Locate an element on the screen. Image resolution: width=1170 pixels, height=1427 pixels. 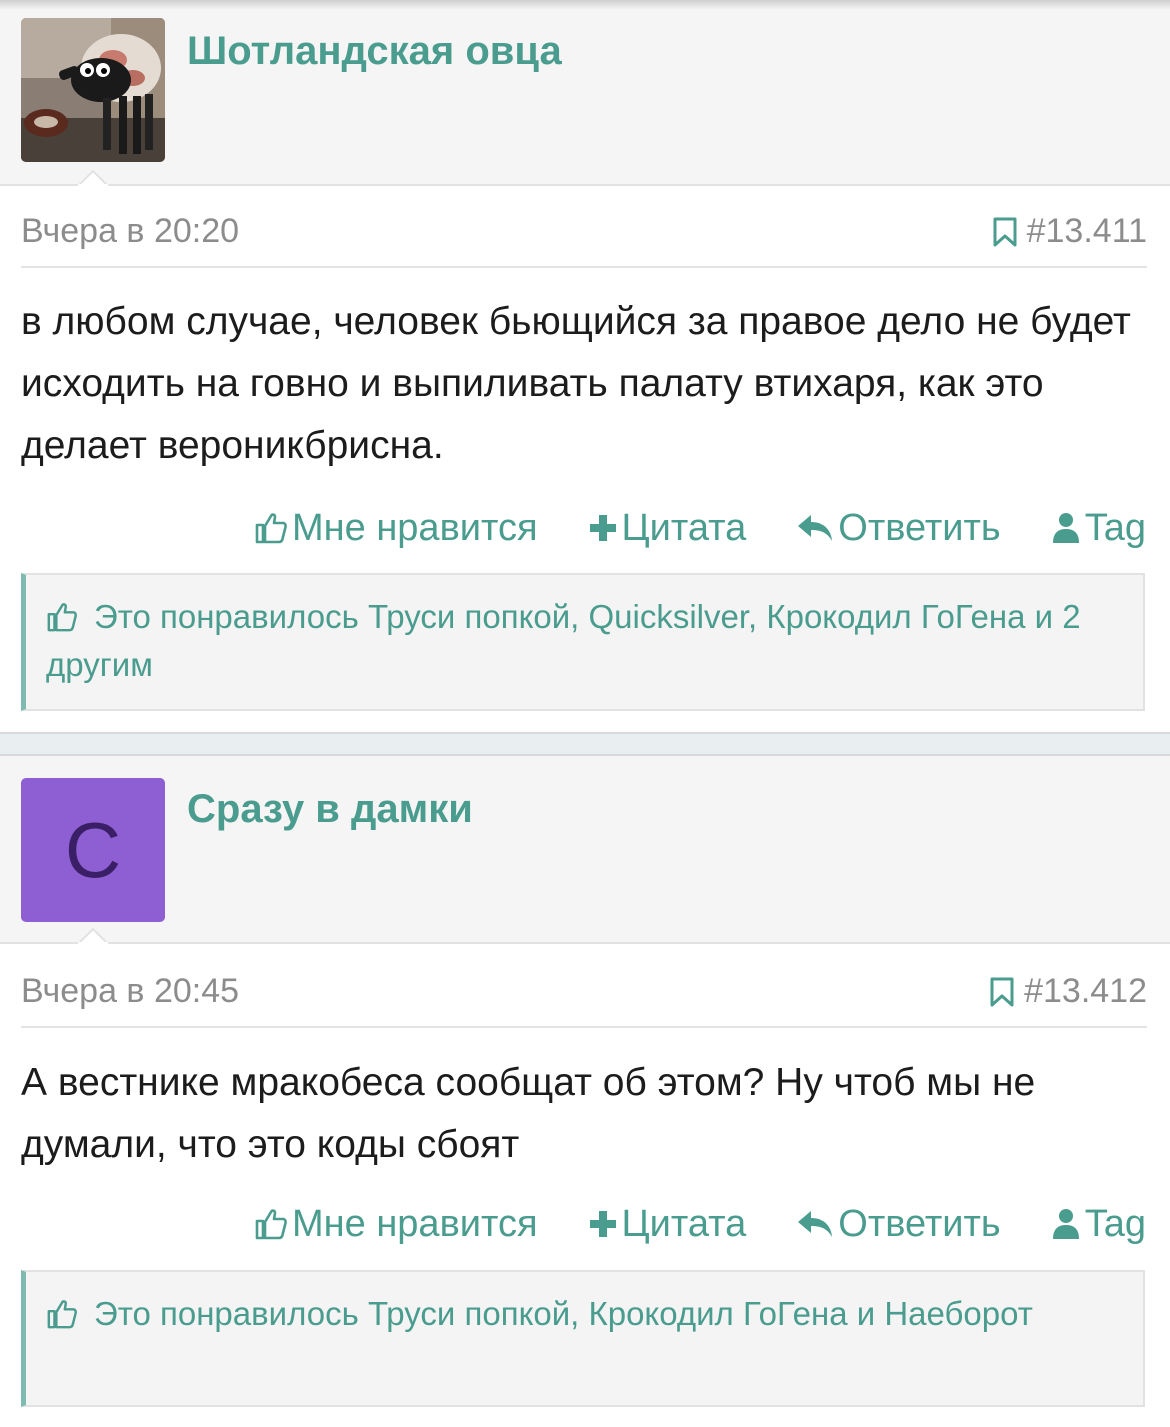
author-name: Шотландская овца is located at coordinates (374, 51).